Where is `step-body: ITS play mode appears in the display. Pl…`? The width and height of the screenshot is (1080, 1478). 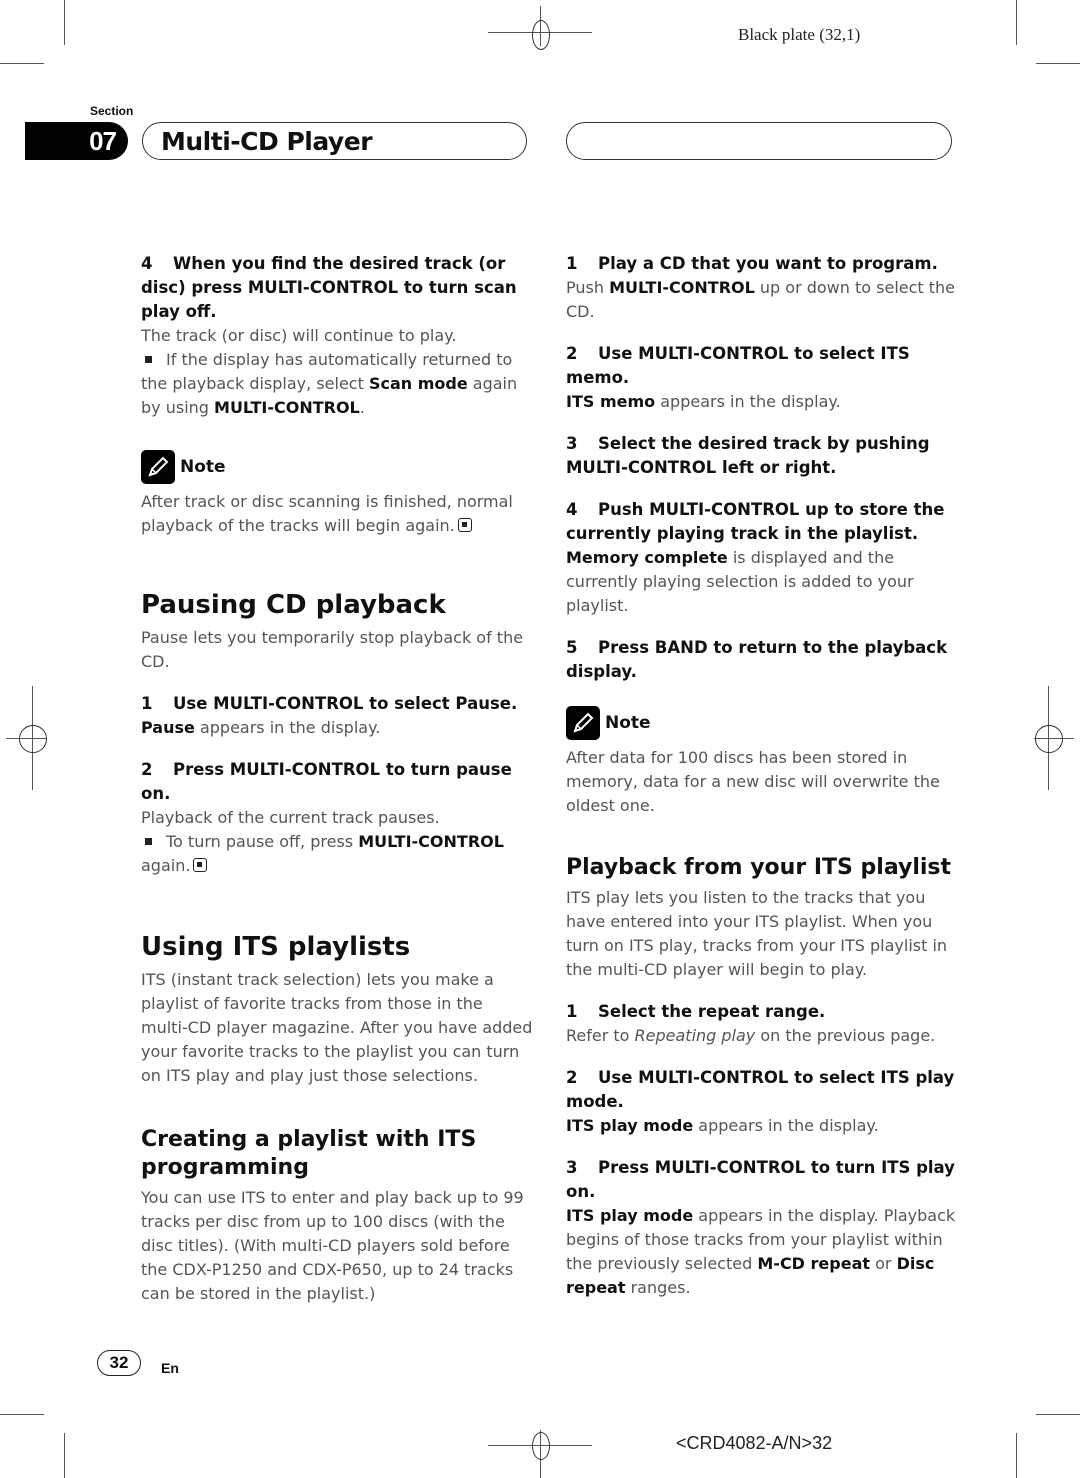
step-body: ITS play mode appears in the display. Pl… is located at coordinates (761, 1251).